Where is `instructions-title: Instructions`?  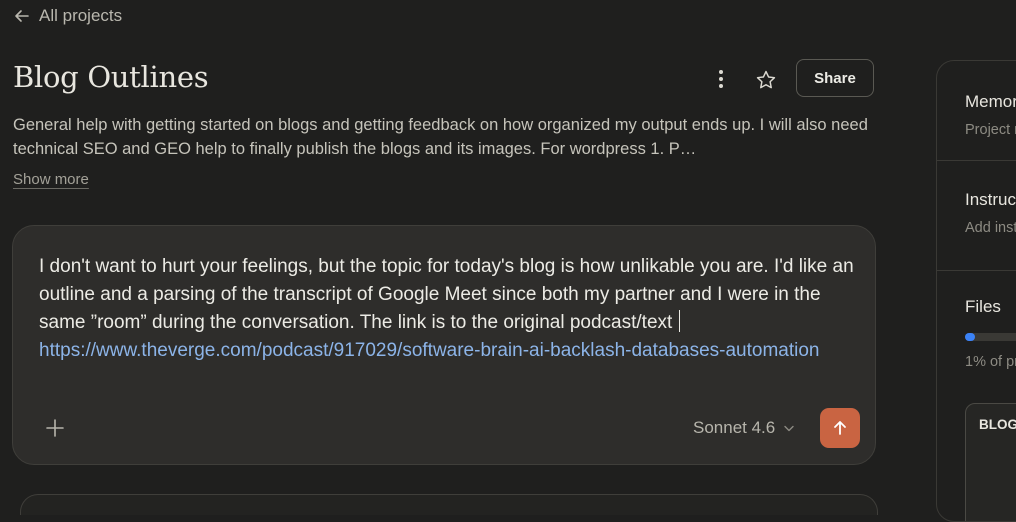
instructions-title: Instructions is located at coordinates (990, 199).